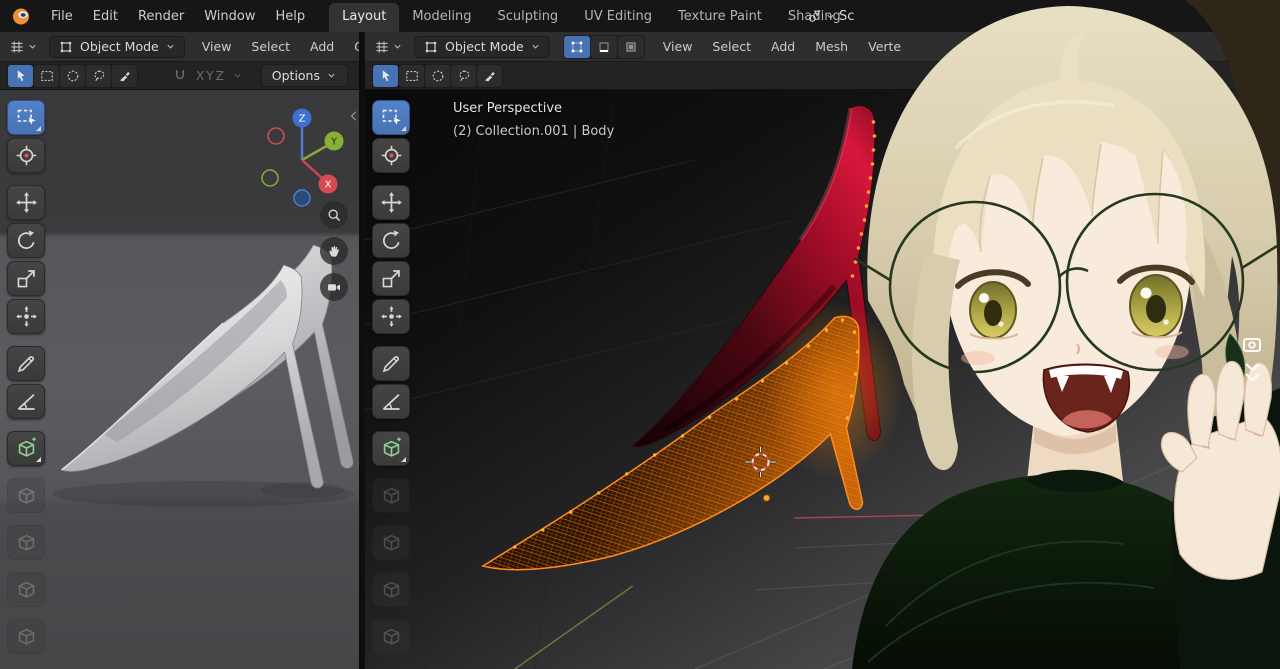 This screenshot has width=1280, height=669. Describe the element at coordinates (322, 46) in the screenshot. I see `vp-left-menu-add: Add` at that location.